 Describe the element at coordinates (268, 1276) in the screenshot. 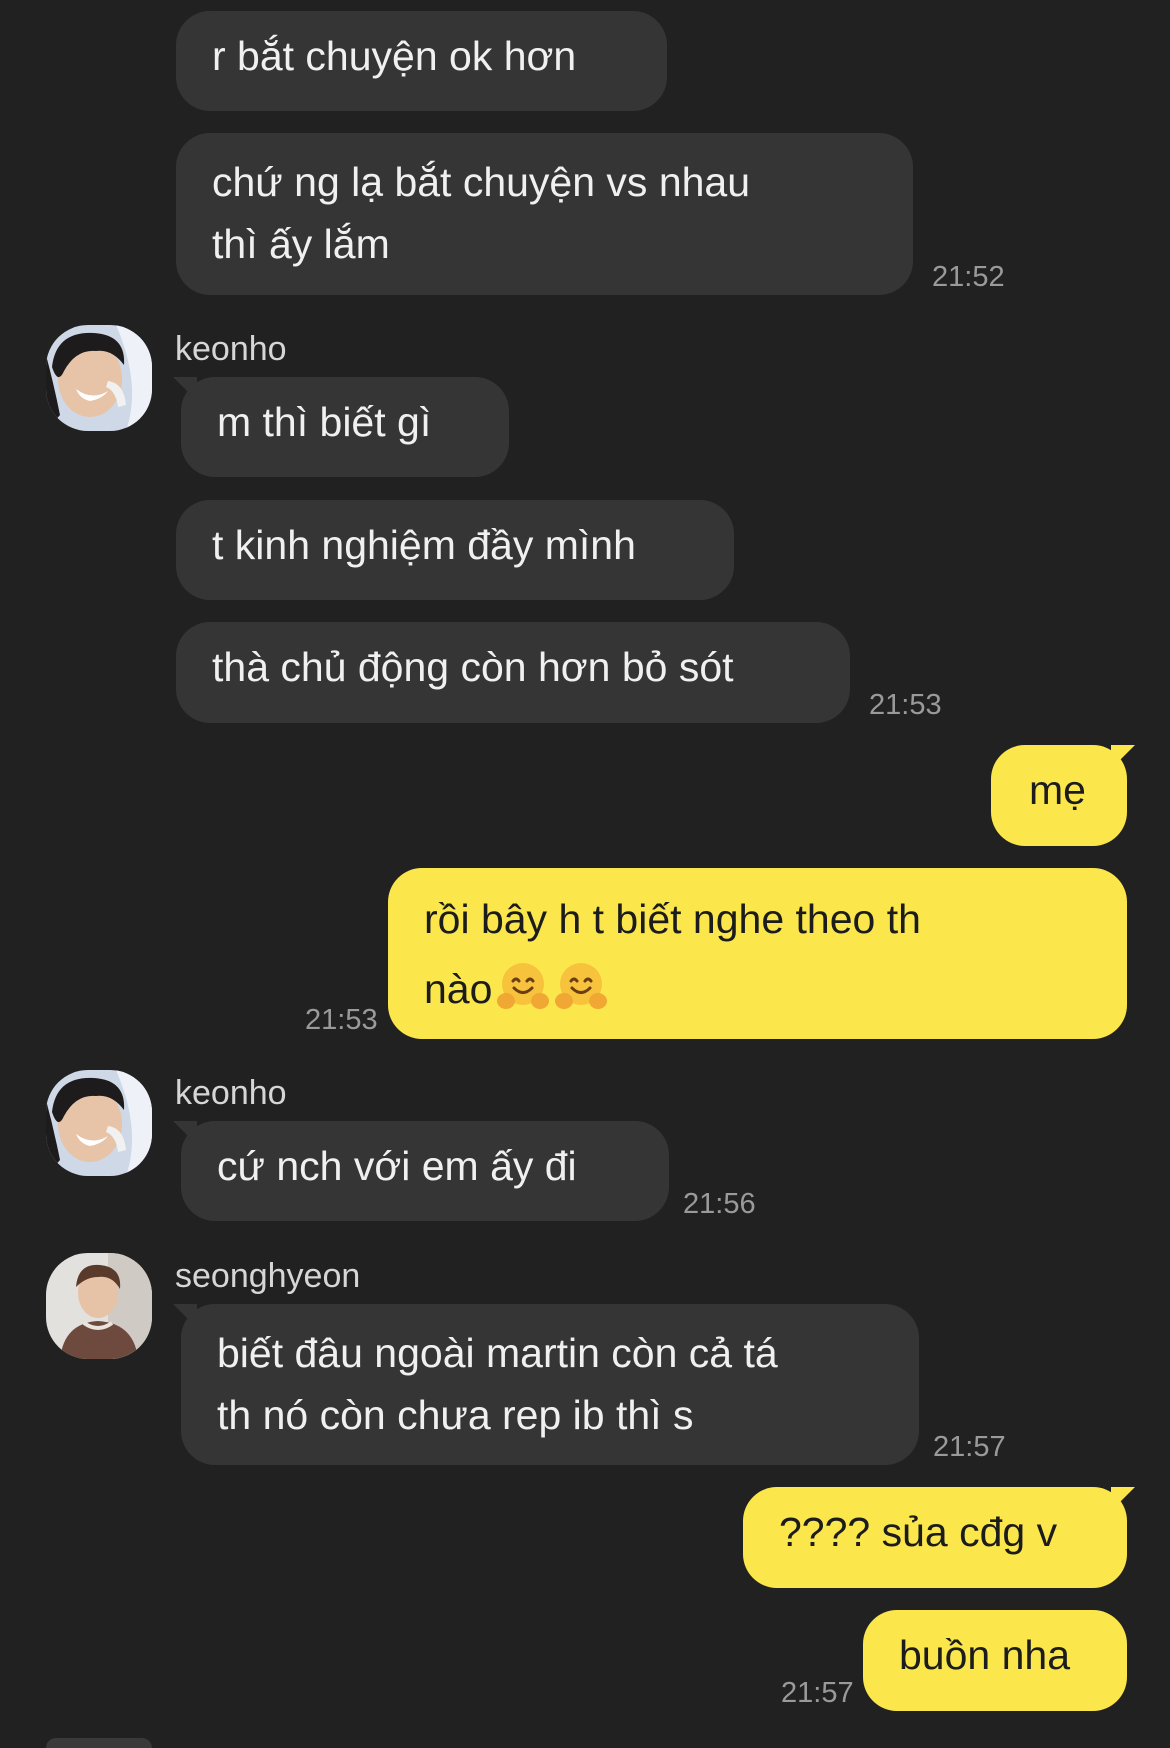

I see `sender-name: seonghyeon` at that location.